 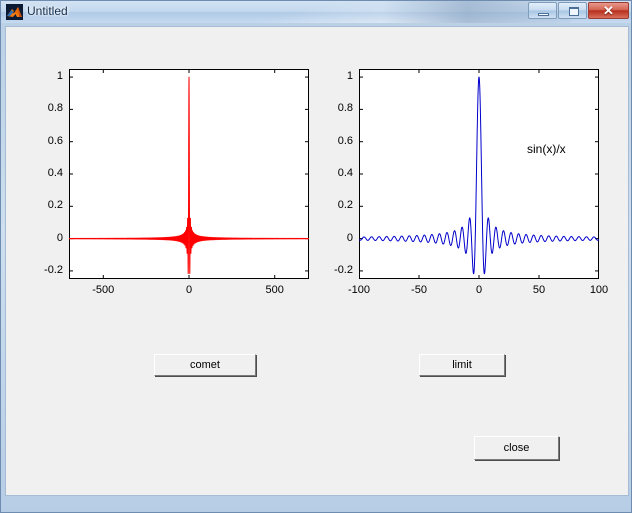 I want to click on title-bar: Untitled ✕, so click(x=316, y=12).